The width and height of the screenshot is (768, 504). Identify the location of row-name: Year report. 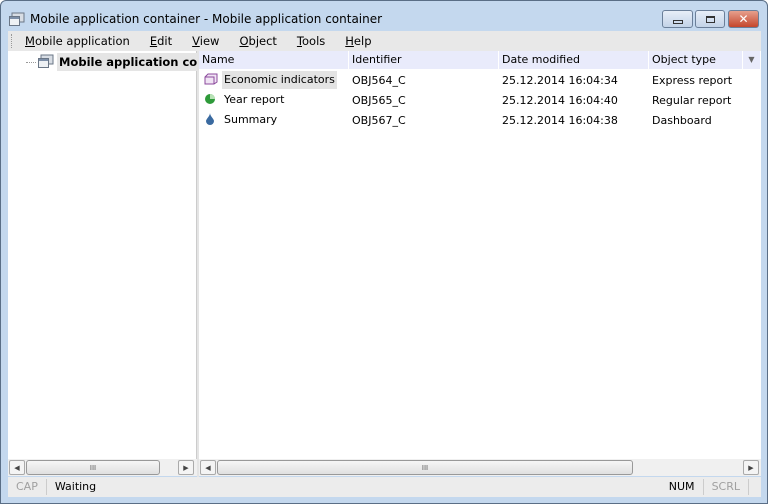
(254, 99).